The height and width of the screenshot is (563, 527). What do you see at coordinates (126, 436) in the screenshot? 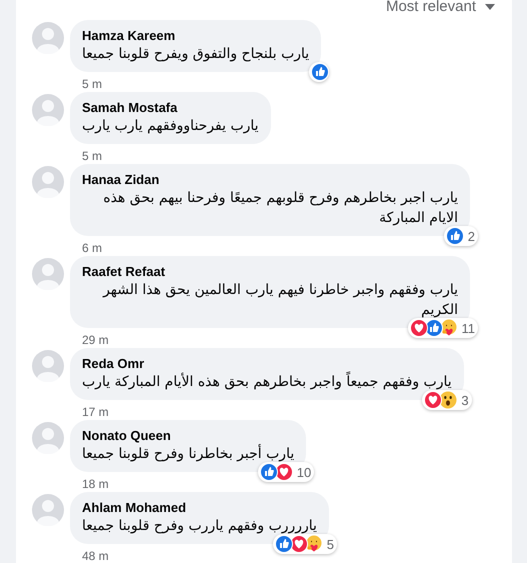
I see `author-name: Nonato Queen` at bounding box center [126, 436].